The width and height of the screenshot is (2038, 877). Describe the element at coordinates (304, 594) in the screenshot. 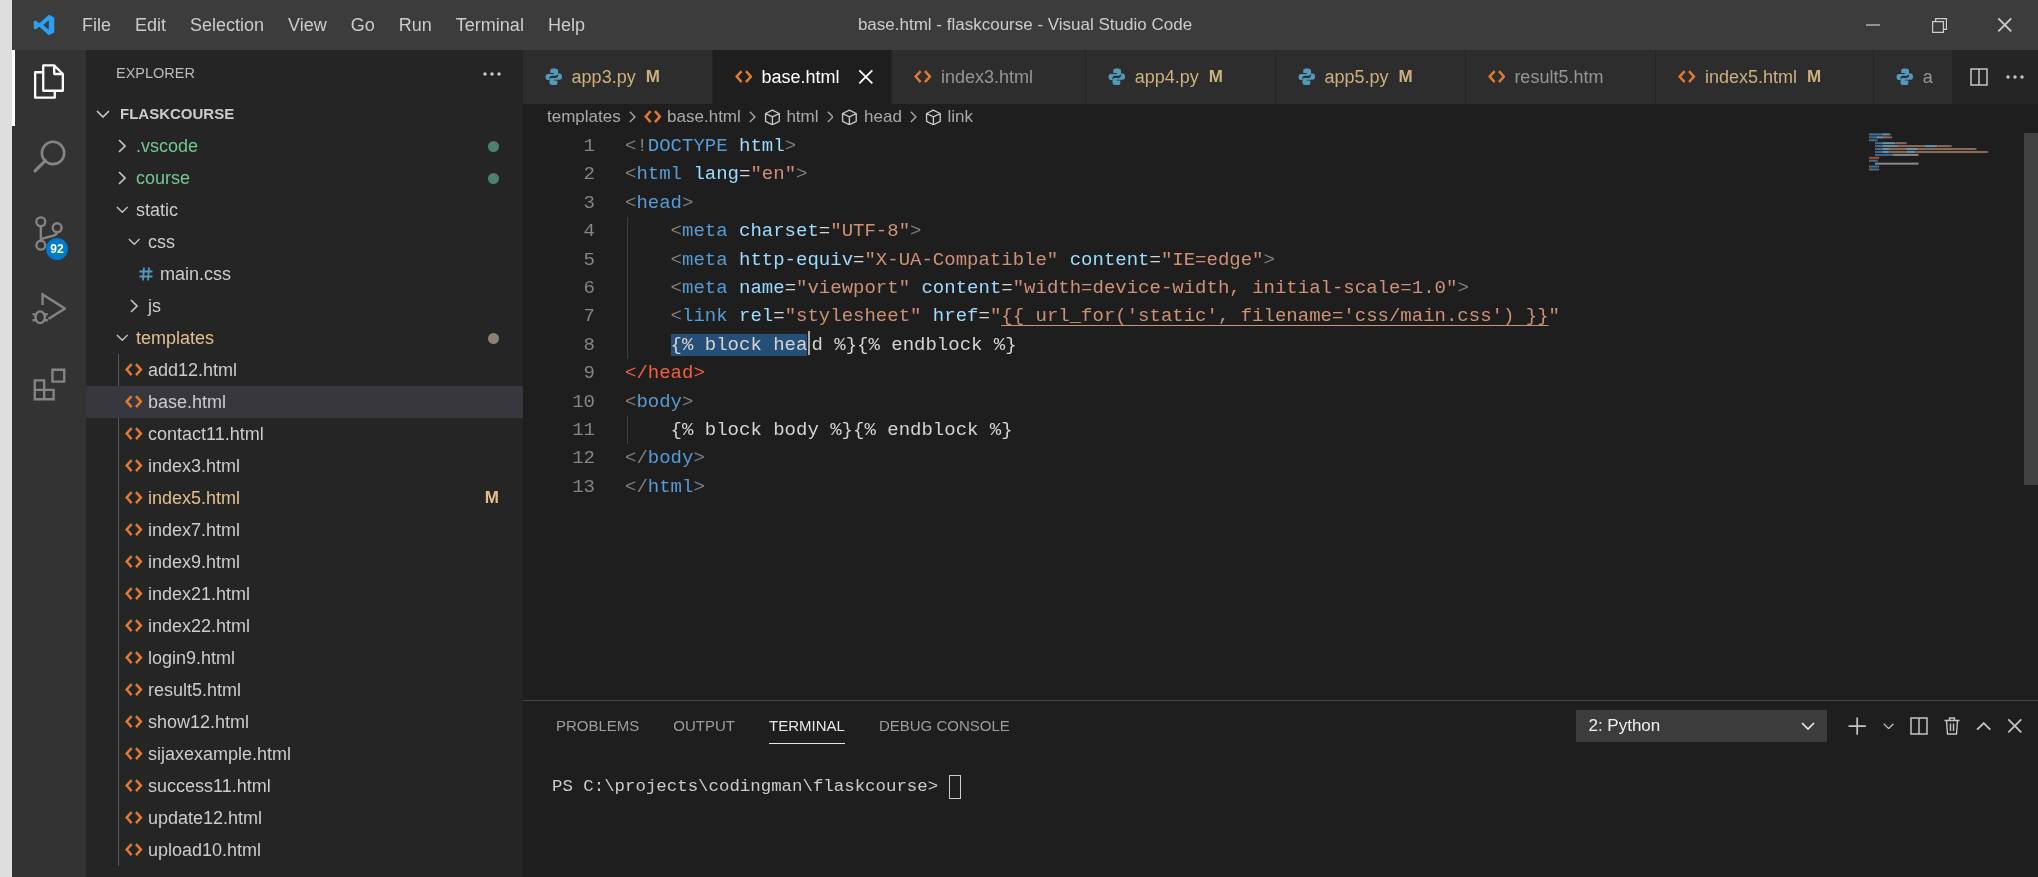

I see `tree-item: index21.html` at that location.